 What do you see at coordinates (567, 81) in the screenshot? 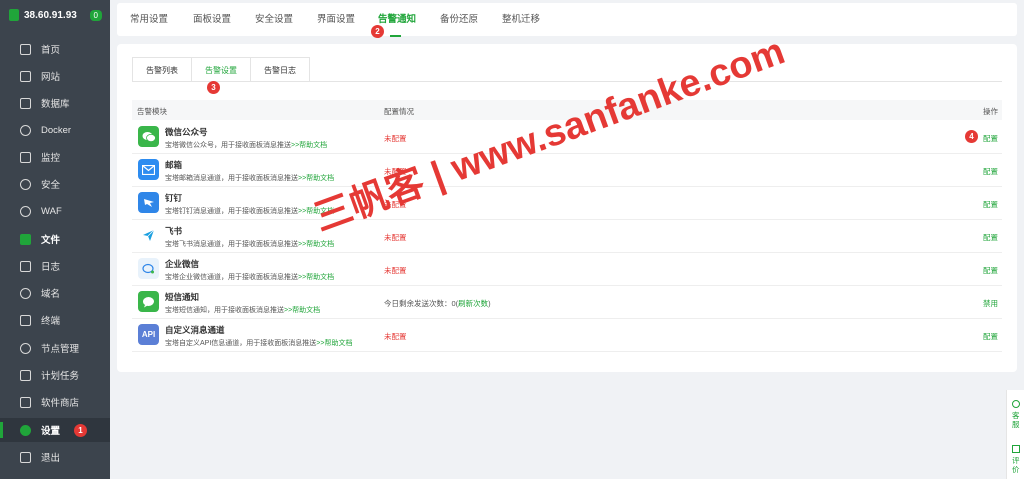
I see `subtab-divider` at bounding box center [567, 81].